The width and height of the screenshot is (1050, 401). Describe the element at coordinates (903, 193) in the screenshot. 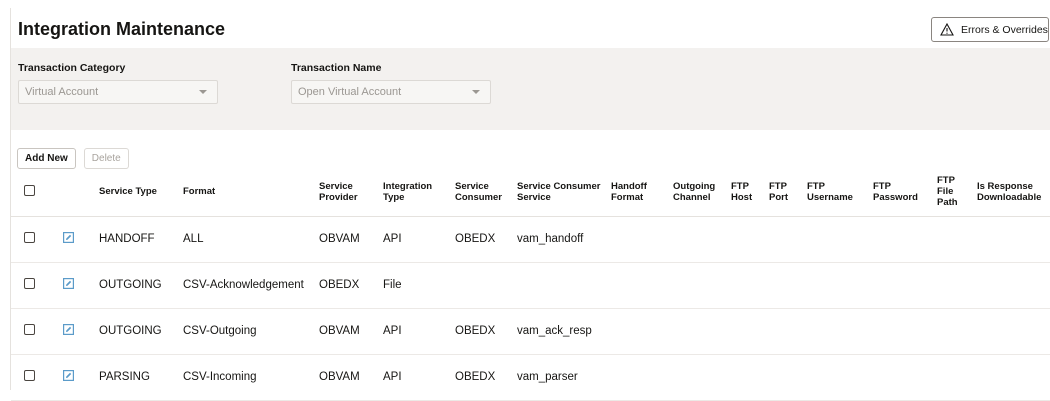

I see `column-header: FTP Password` at that location.